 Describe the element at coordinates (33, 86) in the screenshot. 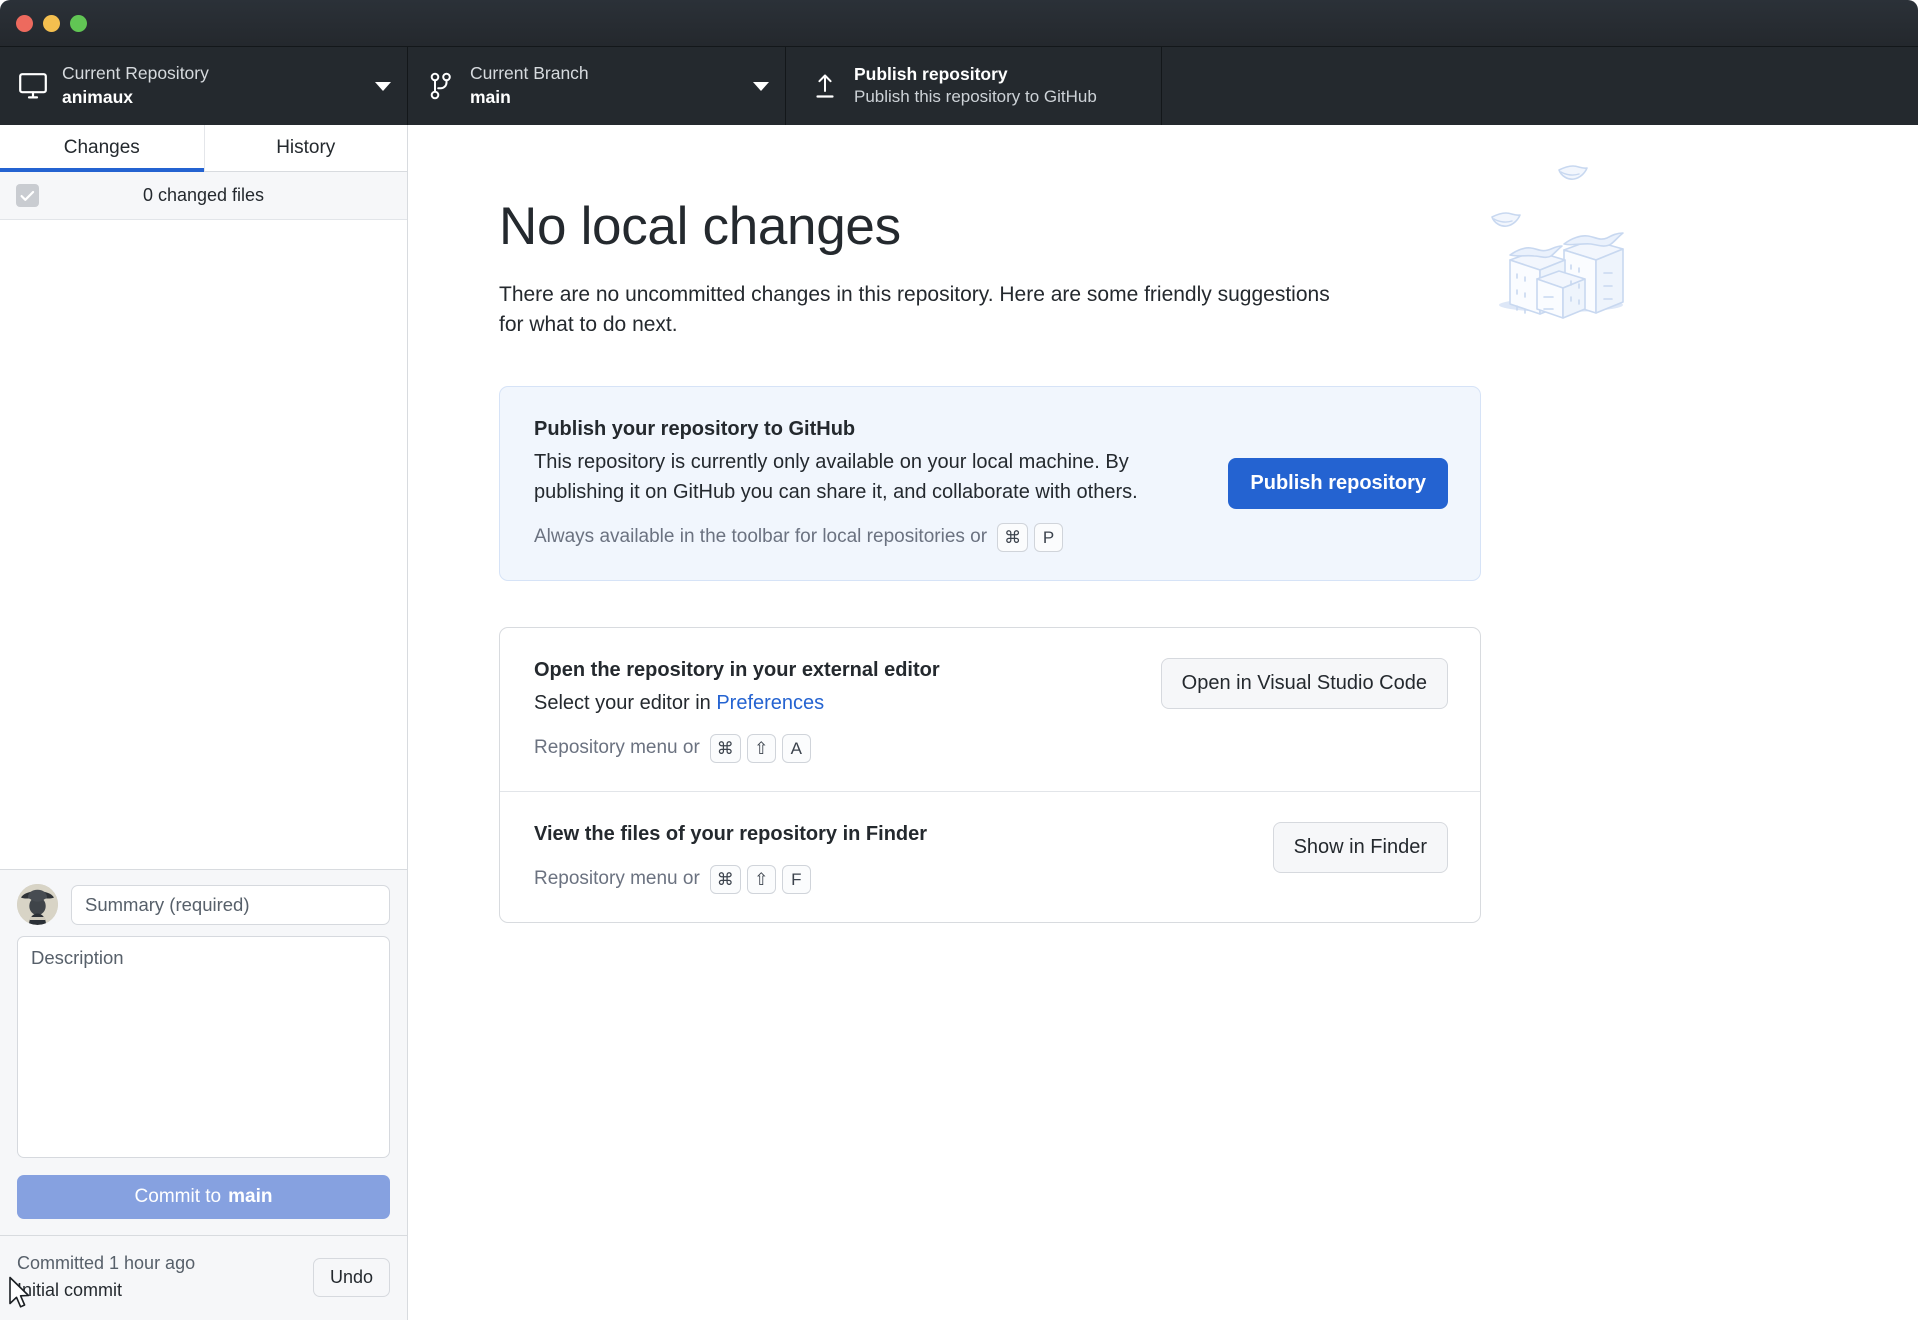

I see `desktop-icon` at that location.